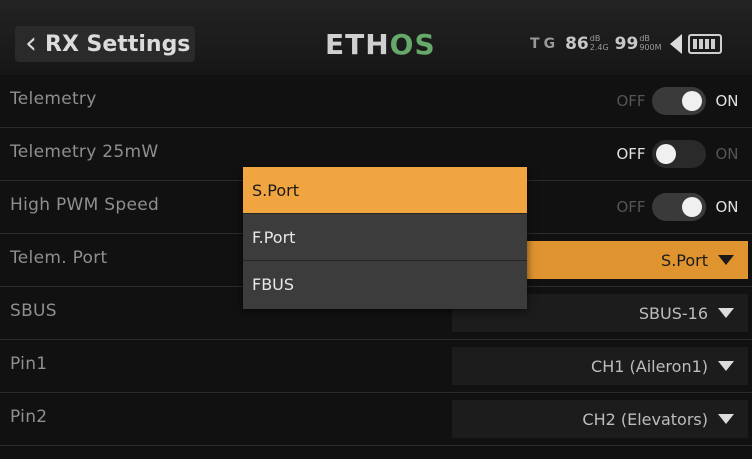 The width and height of the screenshot is (752, 459). I want to click on pin1-value: CH1 (Aileron1), so click(649, 366).